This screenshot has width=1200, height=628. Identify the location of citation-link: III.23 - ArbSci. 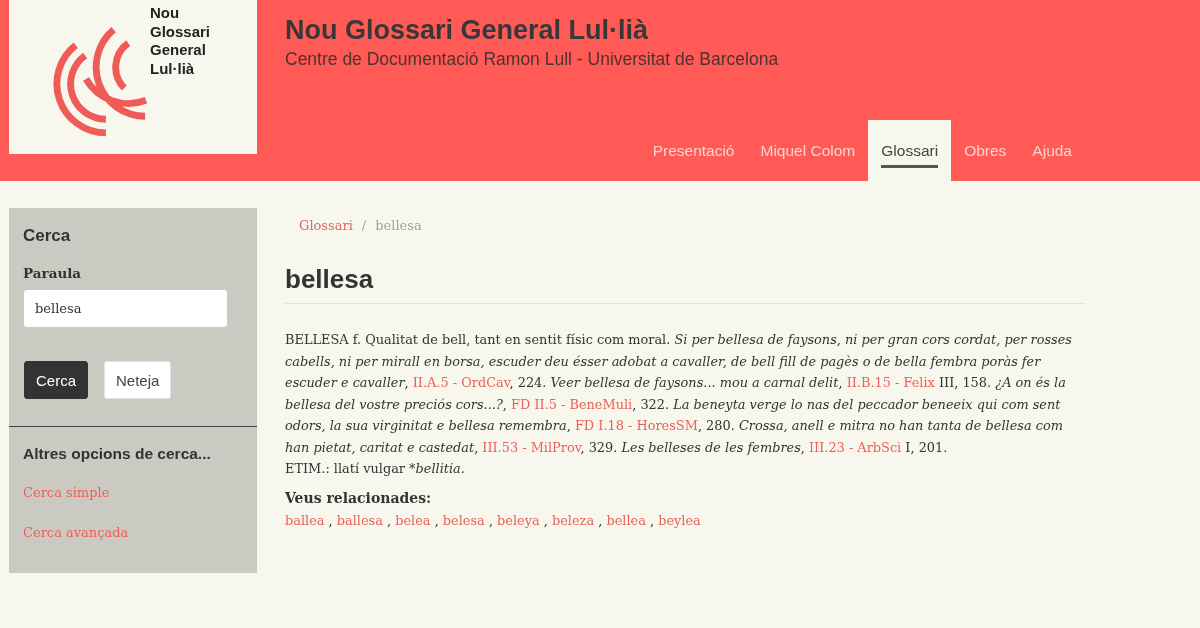
(855, 447).